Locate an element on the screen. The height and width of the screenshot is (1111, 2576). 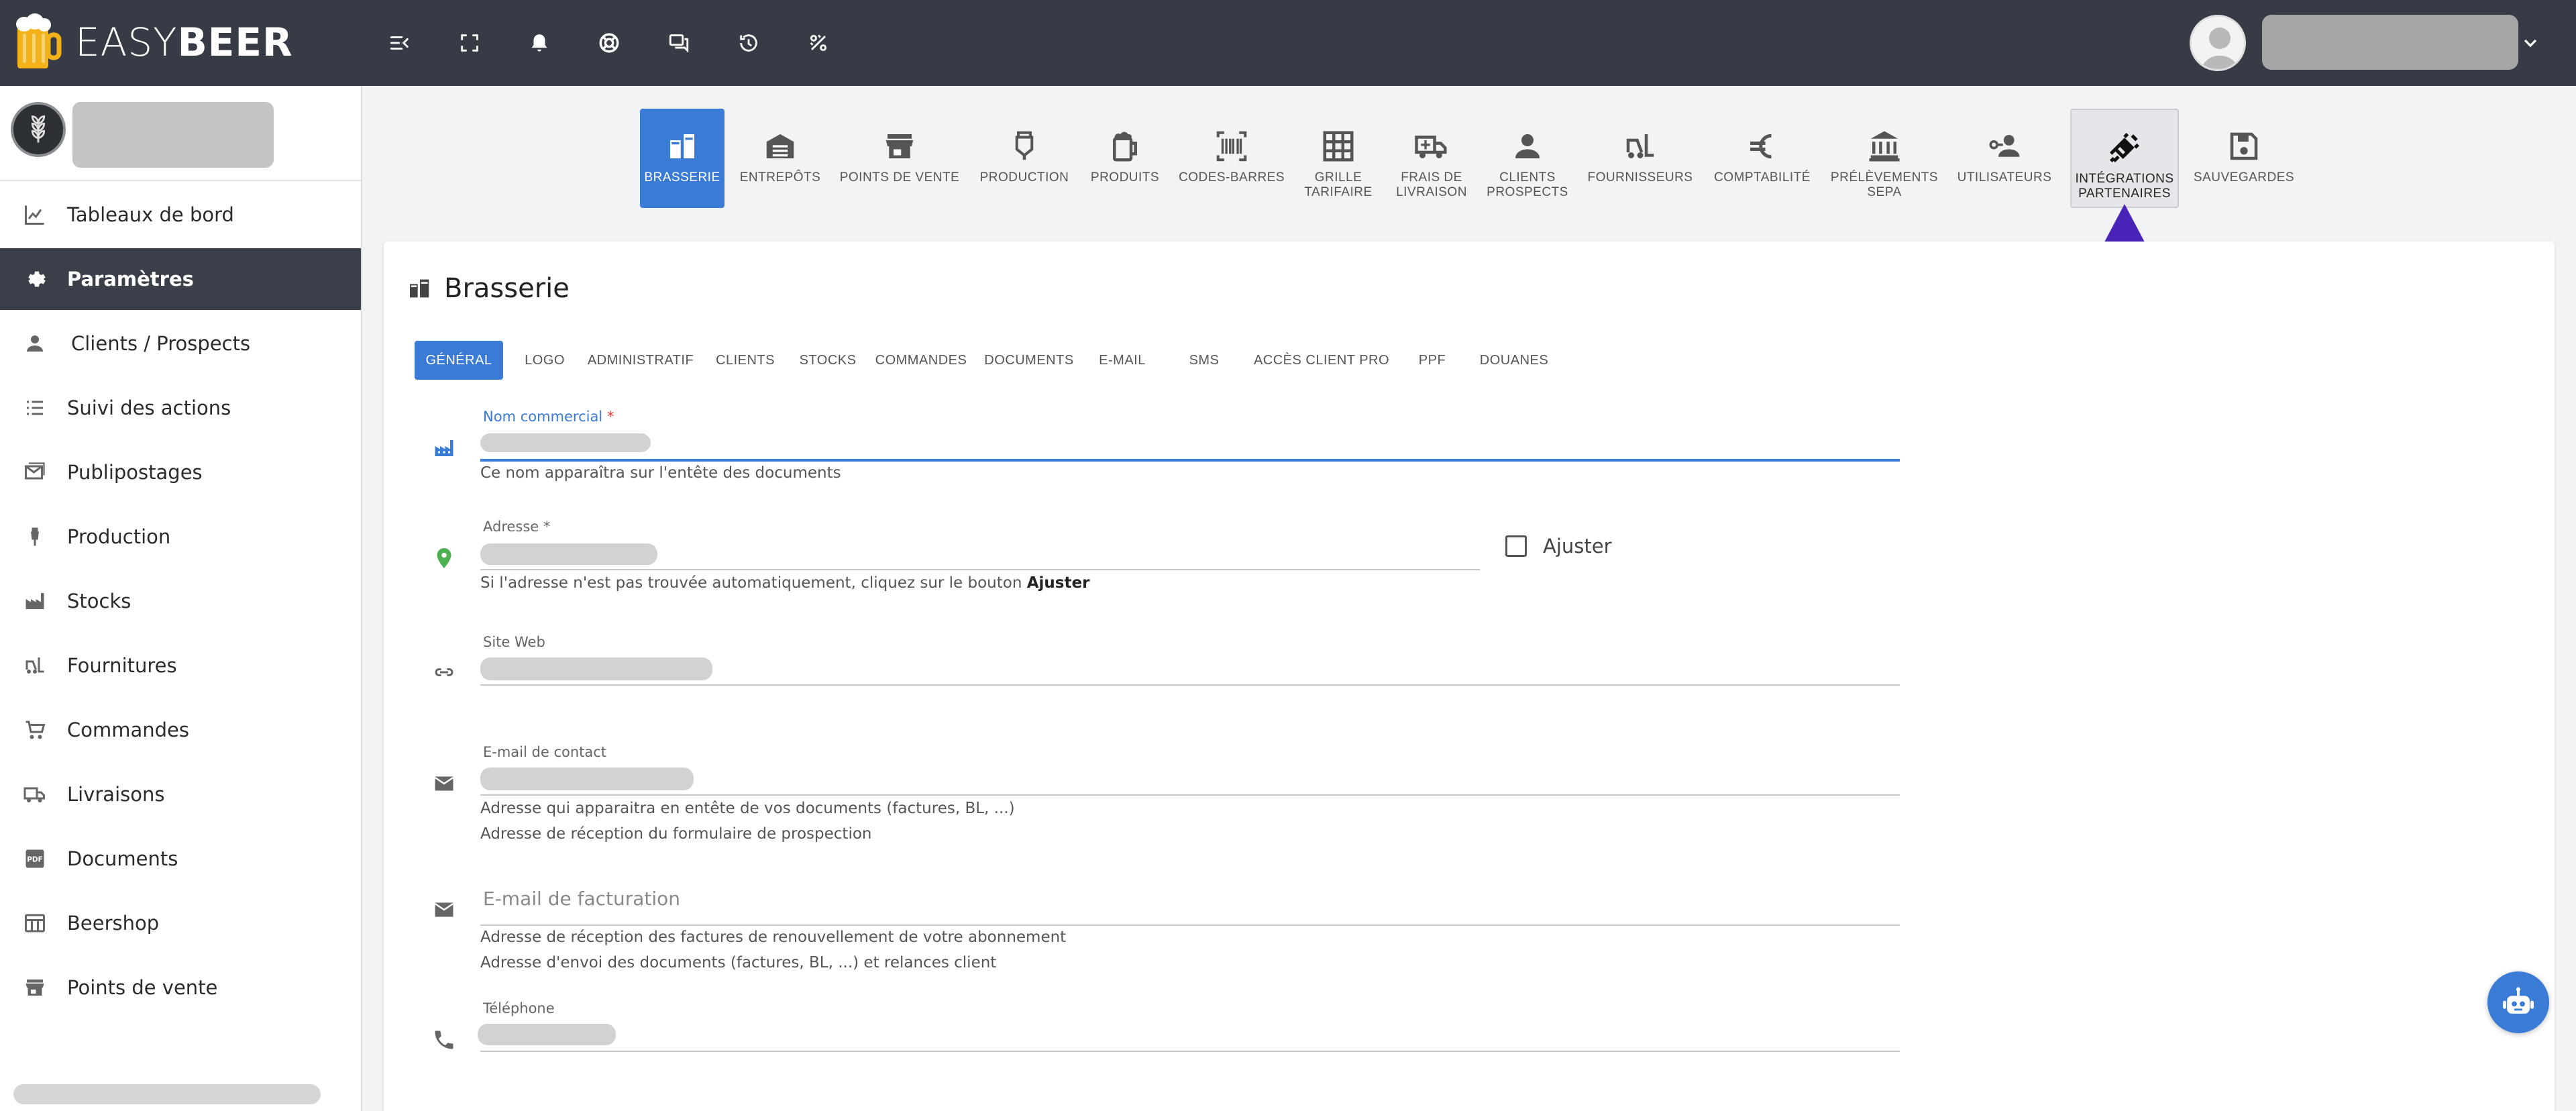
tab-sauvegardes: Sauvegardes is located at coordinates (2244, 158).